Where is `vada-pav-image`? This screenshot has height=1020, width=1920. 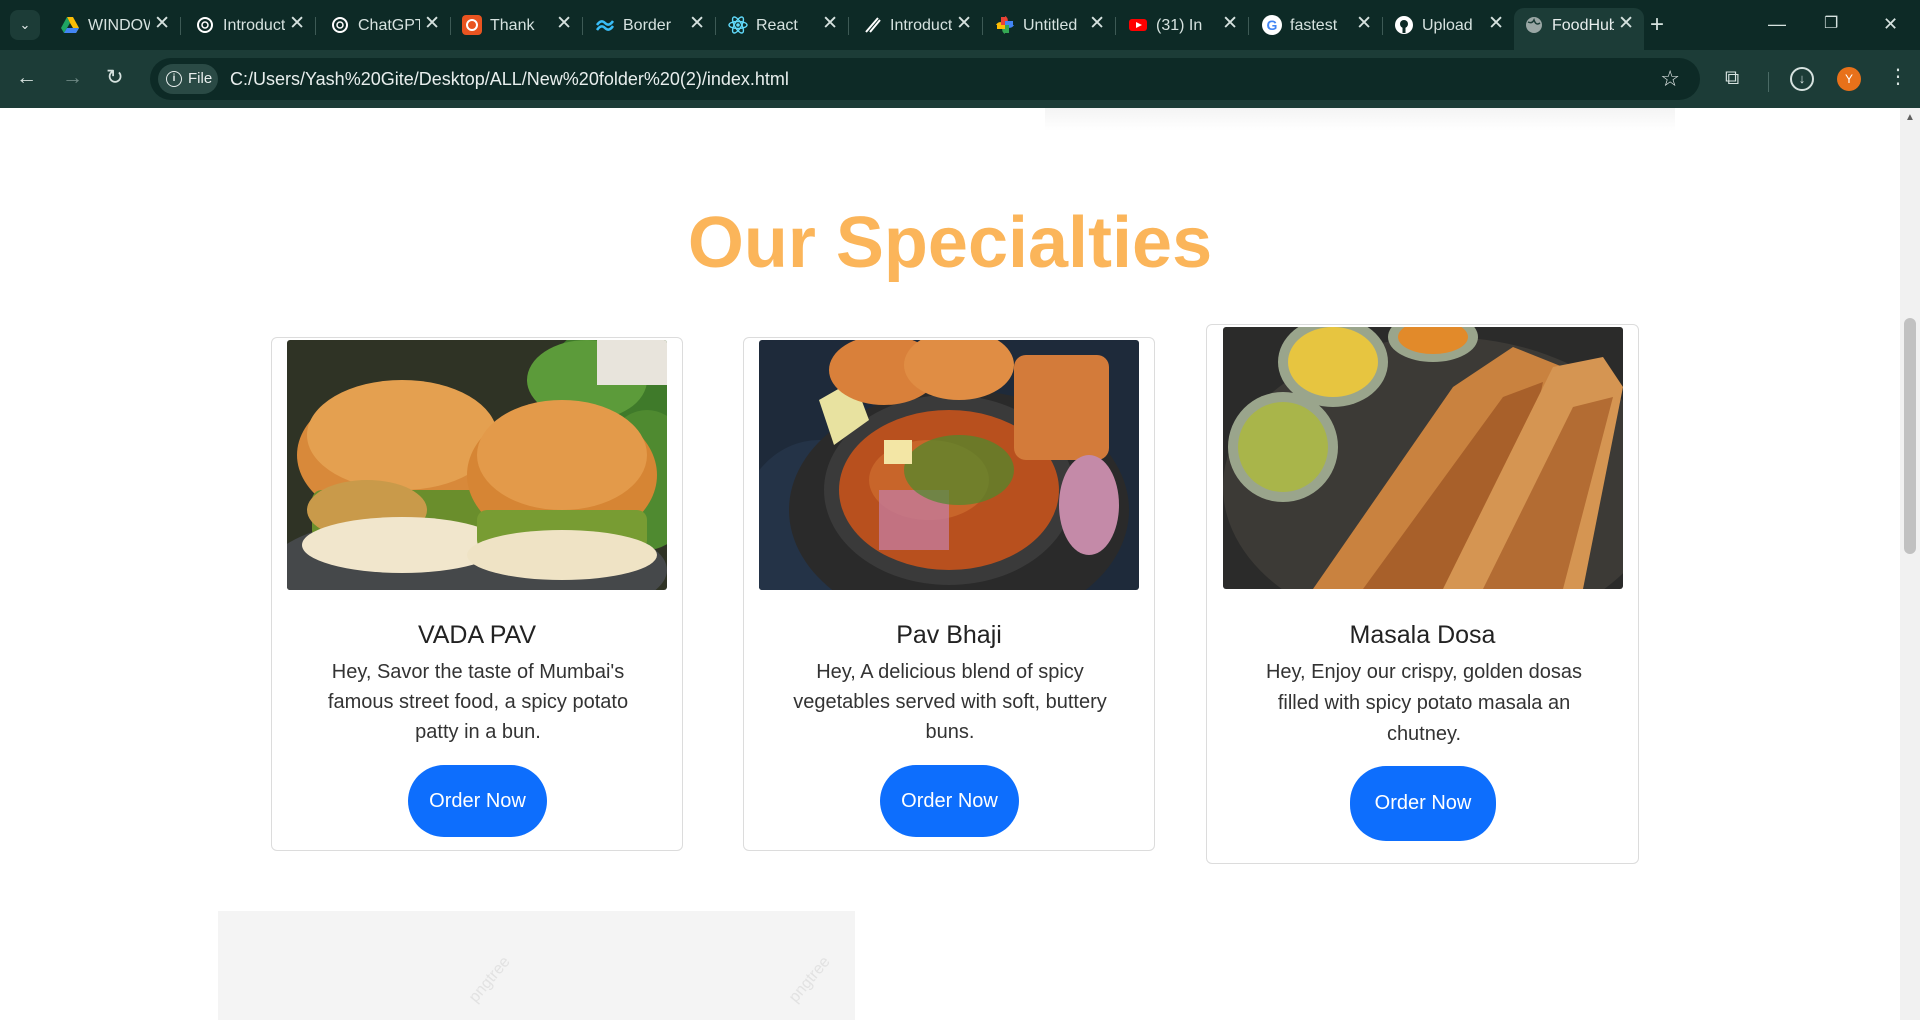 vada-pav-image is located at coordinates (477, 465).